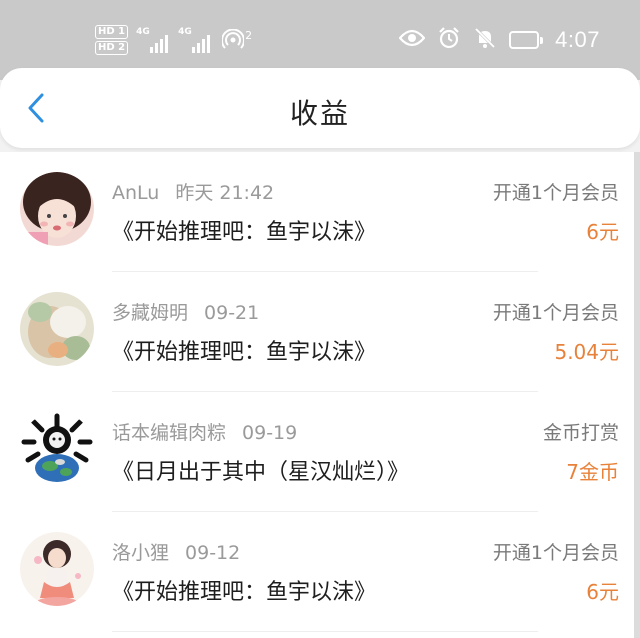 The width and height of the screenshot is (640, 638). I want to click on status-right: 4:07, so click(499, 40).